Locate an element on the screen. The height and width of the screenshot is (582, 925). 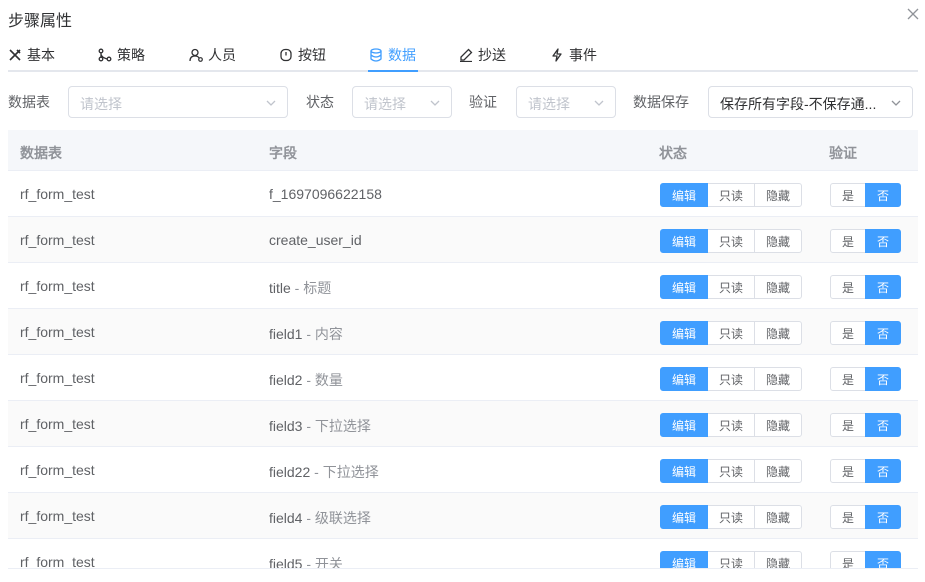
table-select-placeholder: 请选择 is located at coordinates (101, 104).